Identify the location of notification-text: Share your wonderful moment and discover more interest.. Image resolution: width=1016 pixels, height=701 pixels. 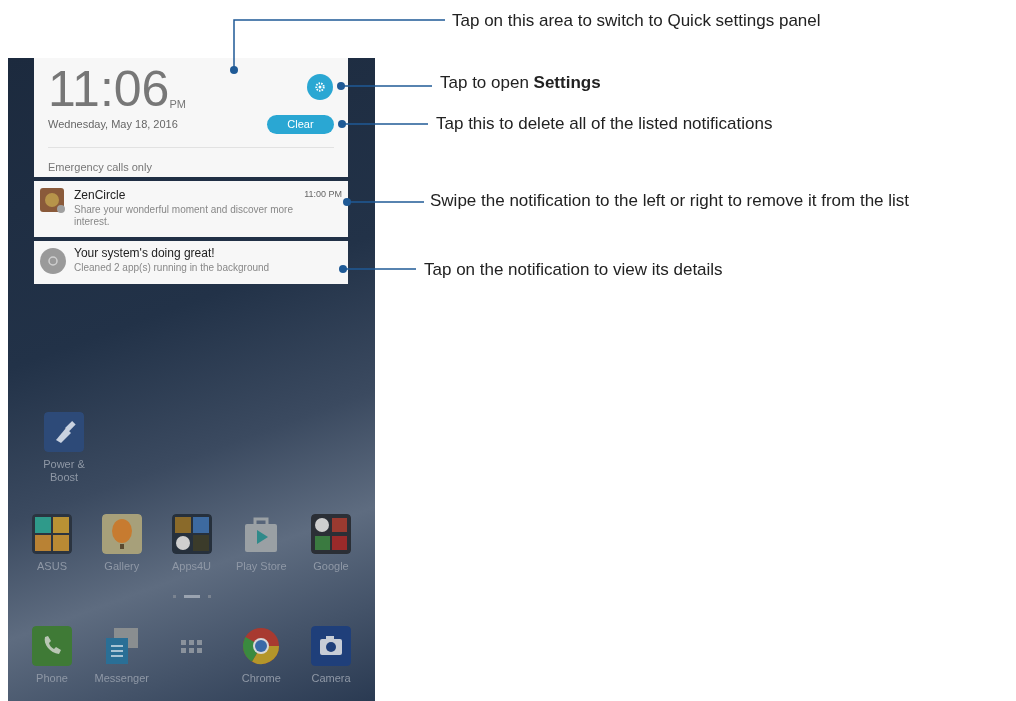
(184, 216).